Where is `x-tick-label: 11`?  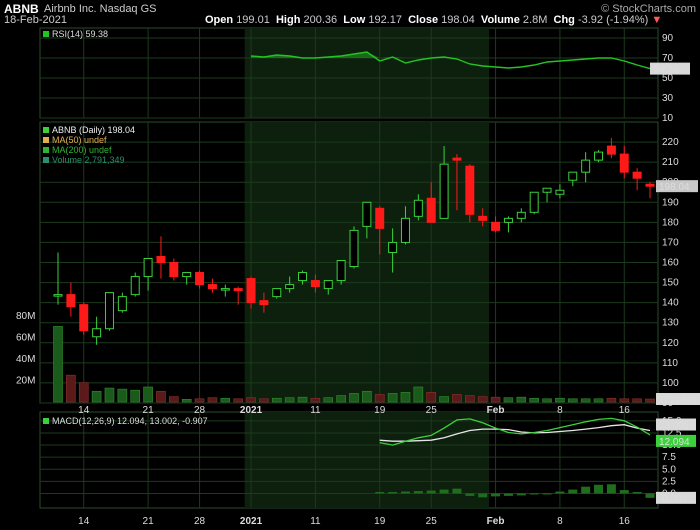
x-tick-label: 11 is located at coordinates (315, 410).